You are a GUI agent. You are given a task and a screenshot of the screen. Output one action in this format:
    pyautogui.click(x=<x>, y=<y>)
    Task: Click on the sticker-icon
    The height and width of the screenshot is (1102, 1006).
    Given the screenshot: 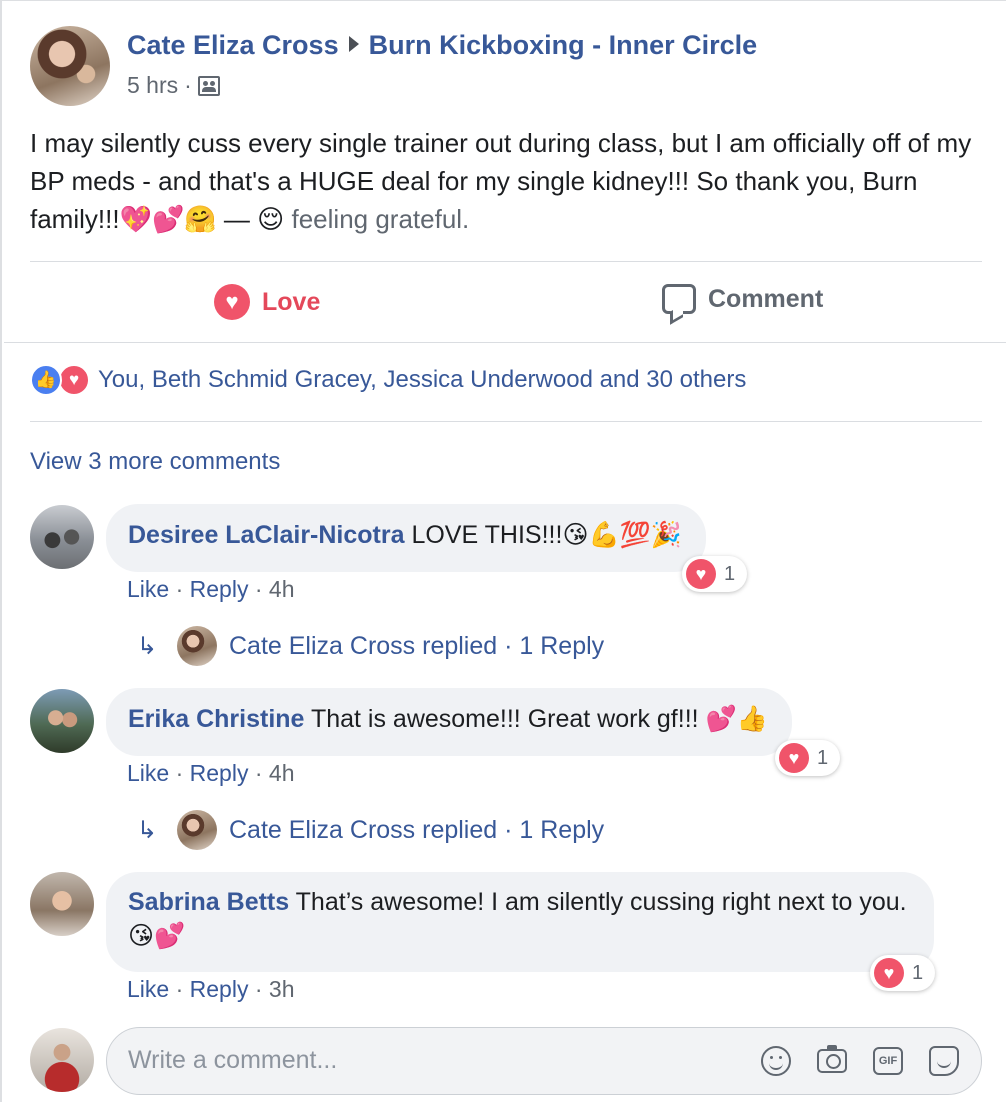 What is the action you would take?
    pyautogui.click(x=944, y=1061)
    